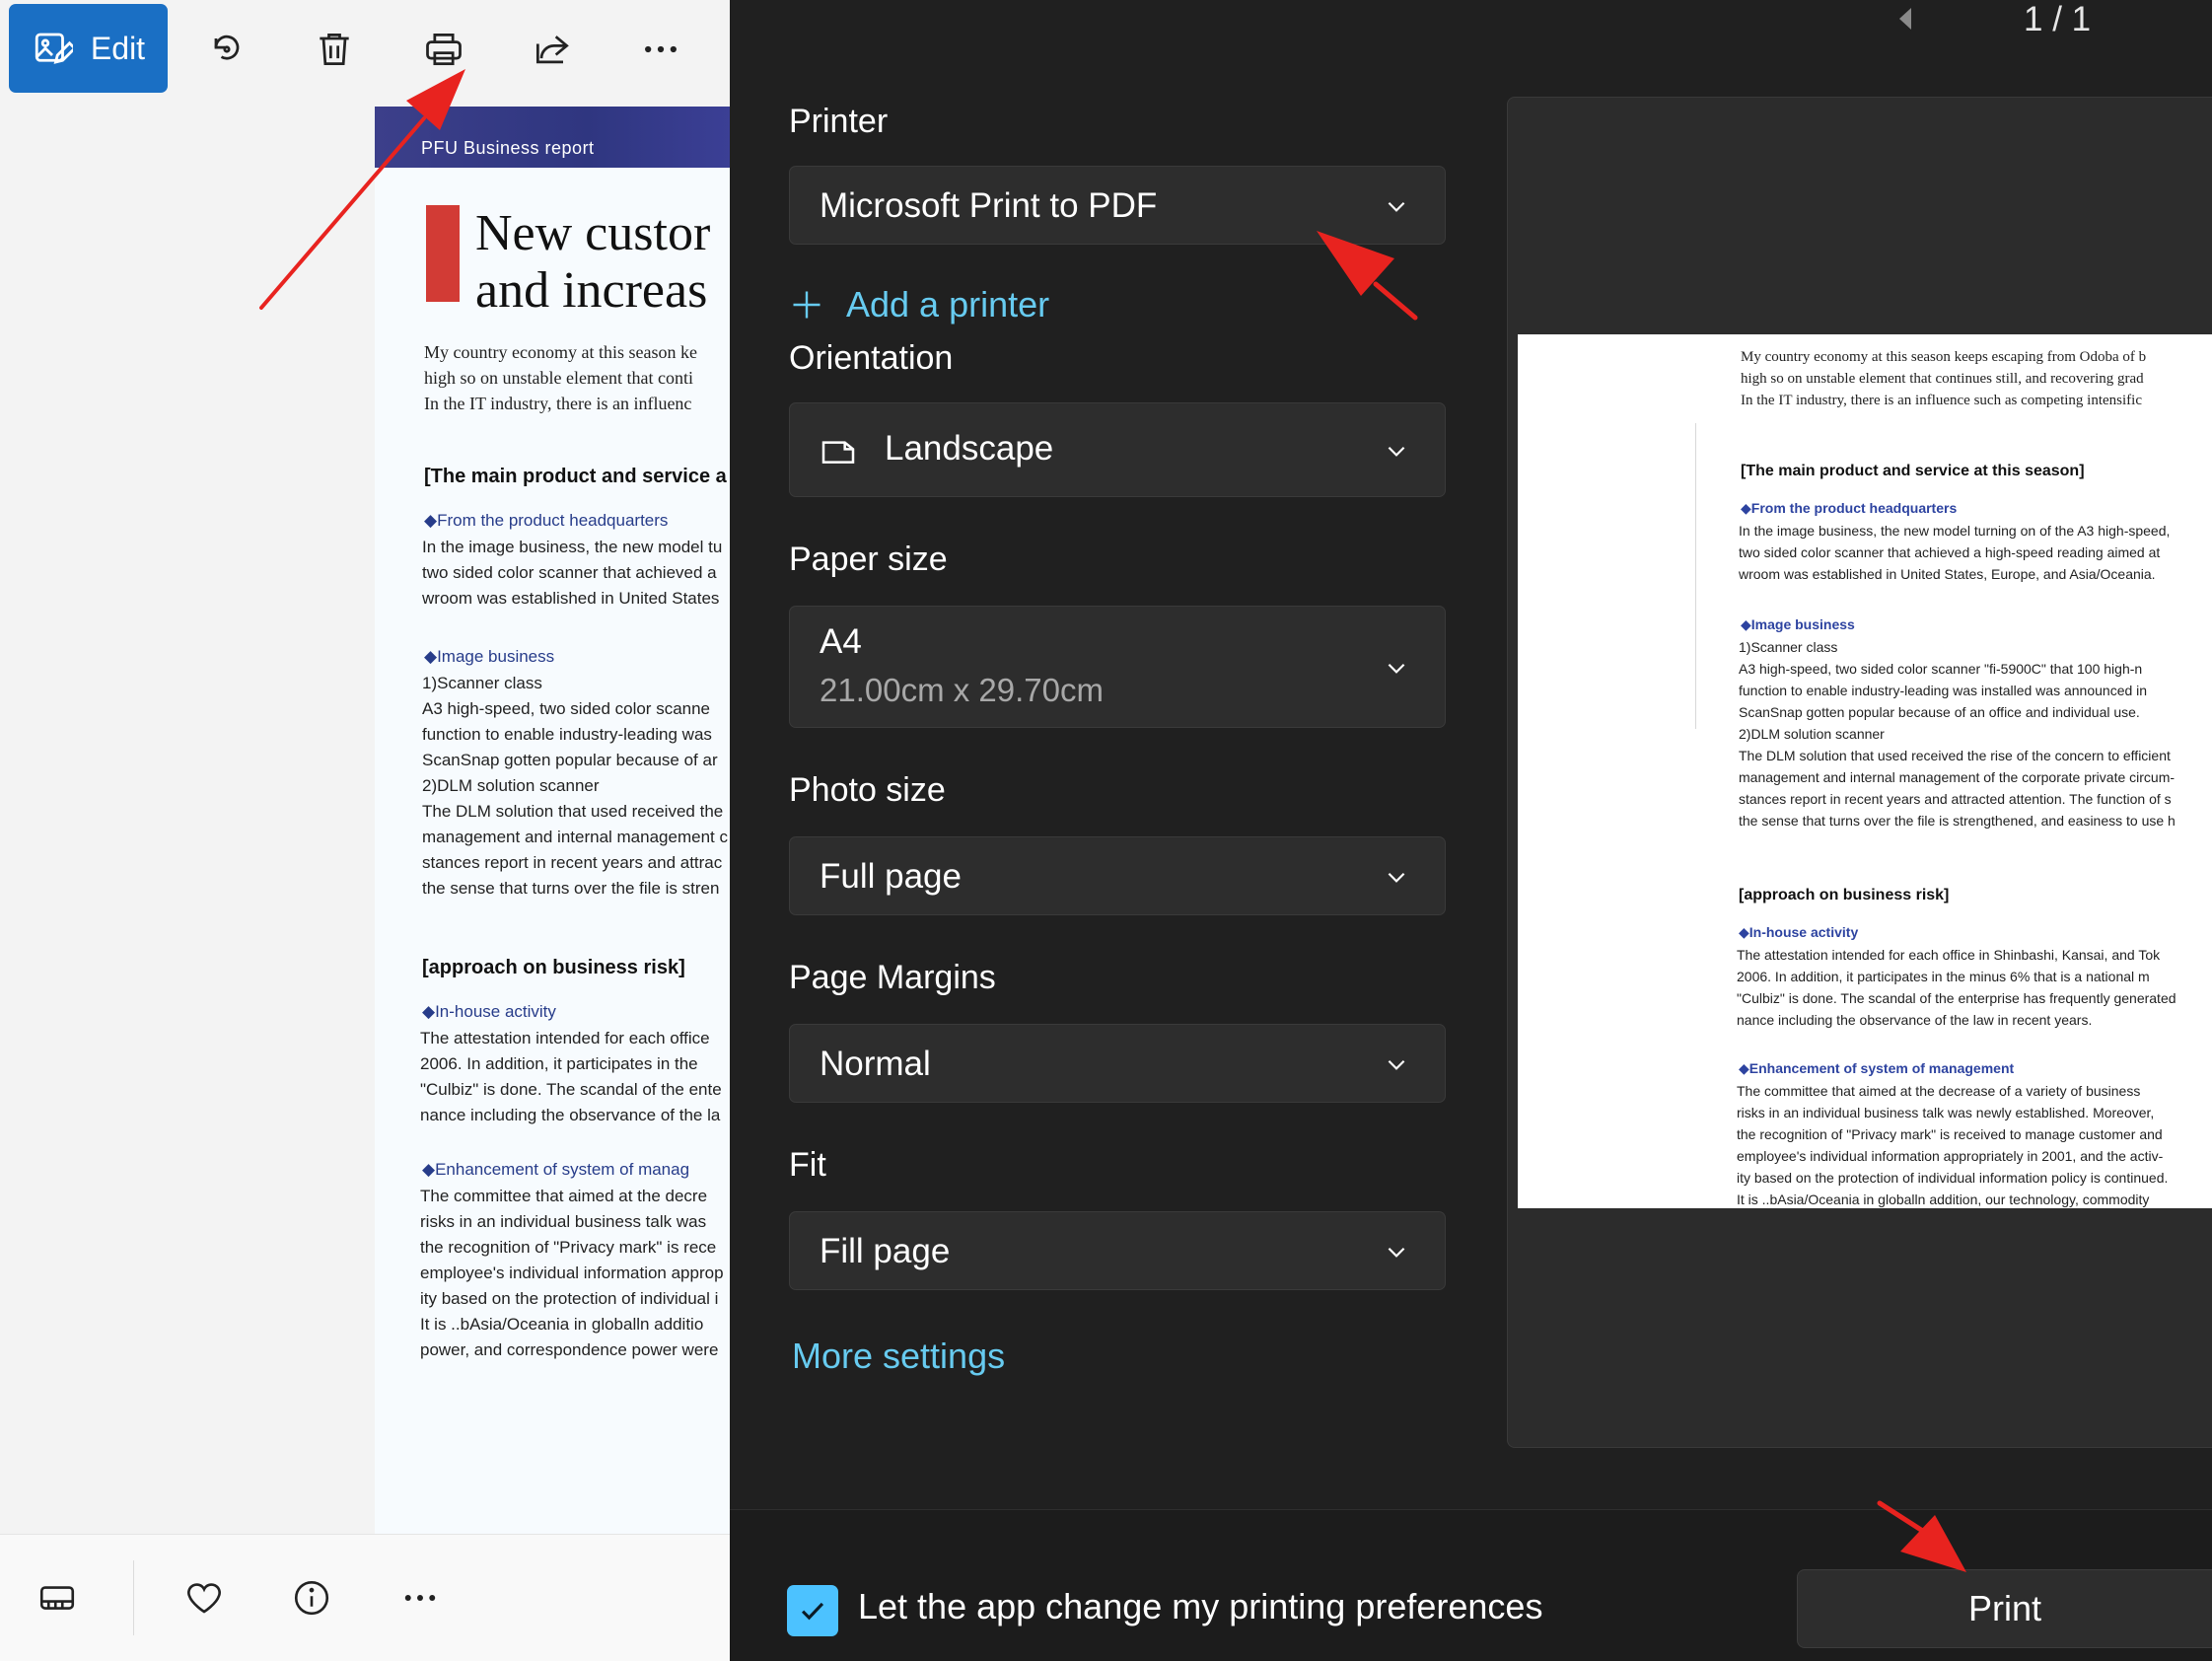 This screenshot has width=2212, height=1661. Describe the element at coordinates (898, 1357) in the screenshot. I see `more-settings-link: More settings` at that location.